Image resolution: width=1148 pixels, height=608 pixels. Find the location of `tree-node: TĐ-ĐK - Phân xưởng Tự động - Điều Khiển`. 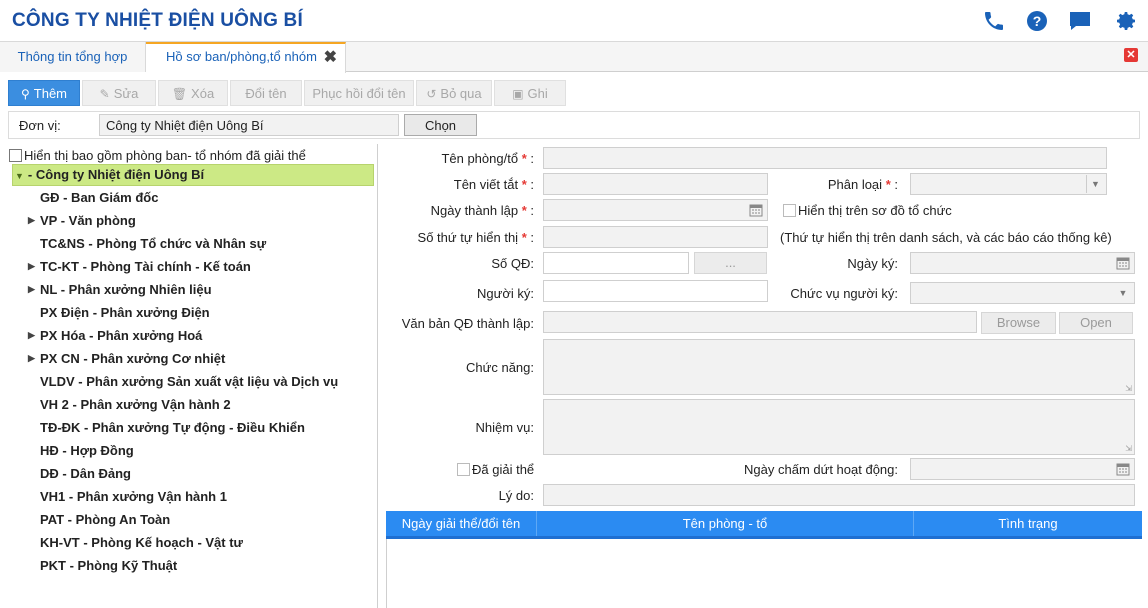

tree-node: TĐ-ĐK - Phân xưởng Tự động - Điều Khiển is located at coordinates (193, 427).